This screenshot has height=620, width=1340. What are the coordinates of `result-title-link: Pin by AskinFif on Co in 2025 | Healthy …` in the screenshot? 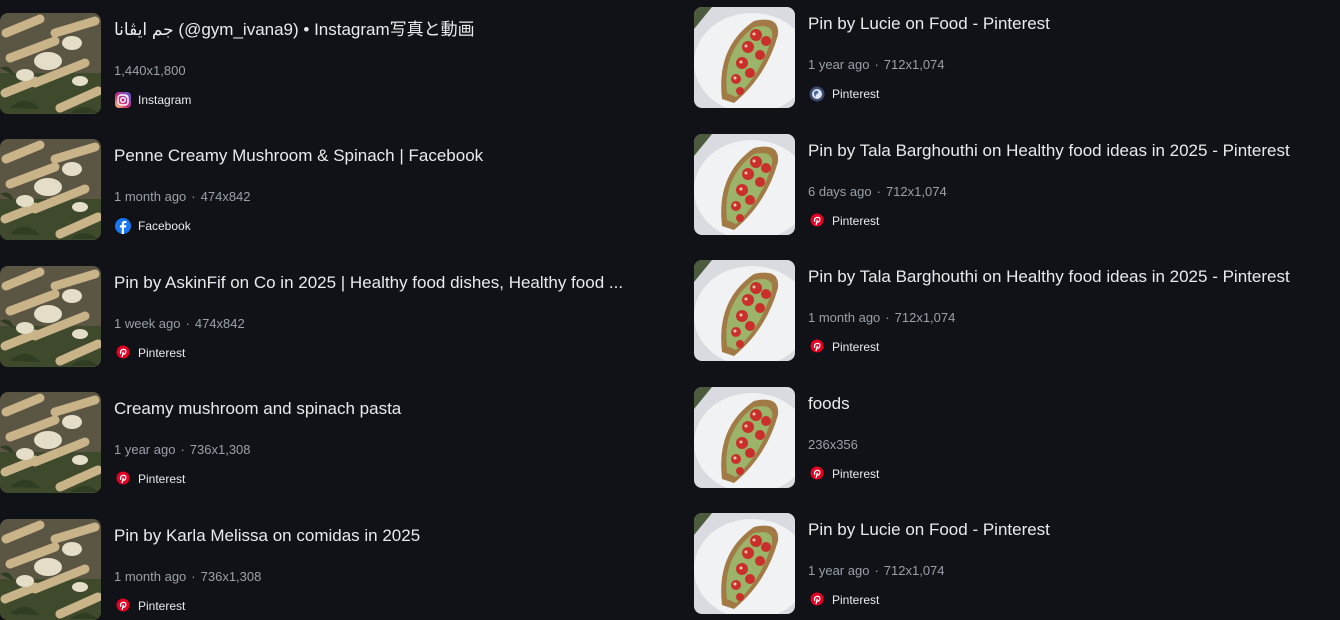 It's located at (368, 283).